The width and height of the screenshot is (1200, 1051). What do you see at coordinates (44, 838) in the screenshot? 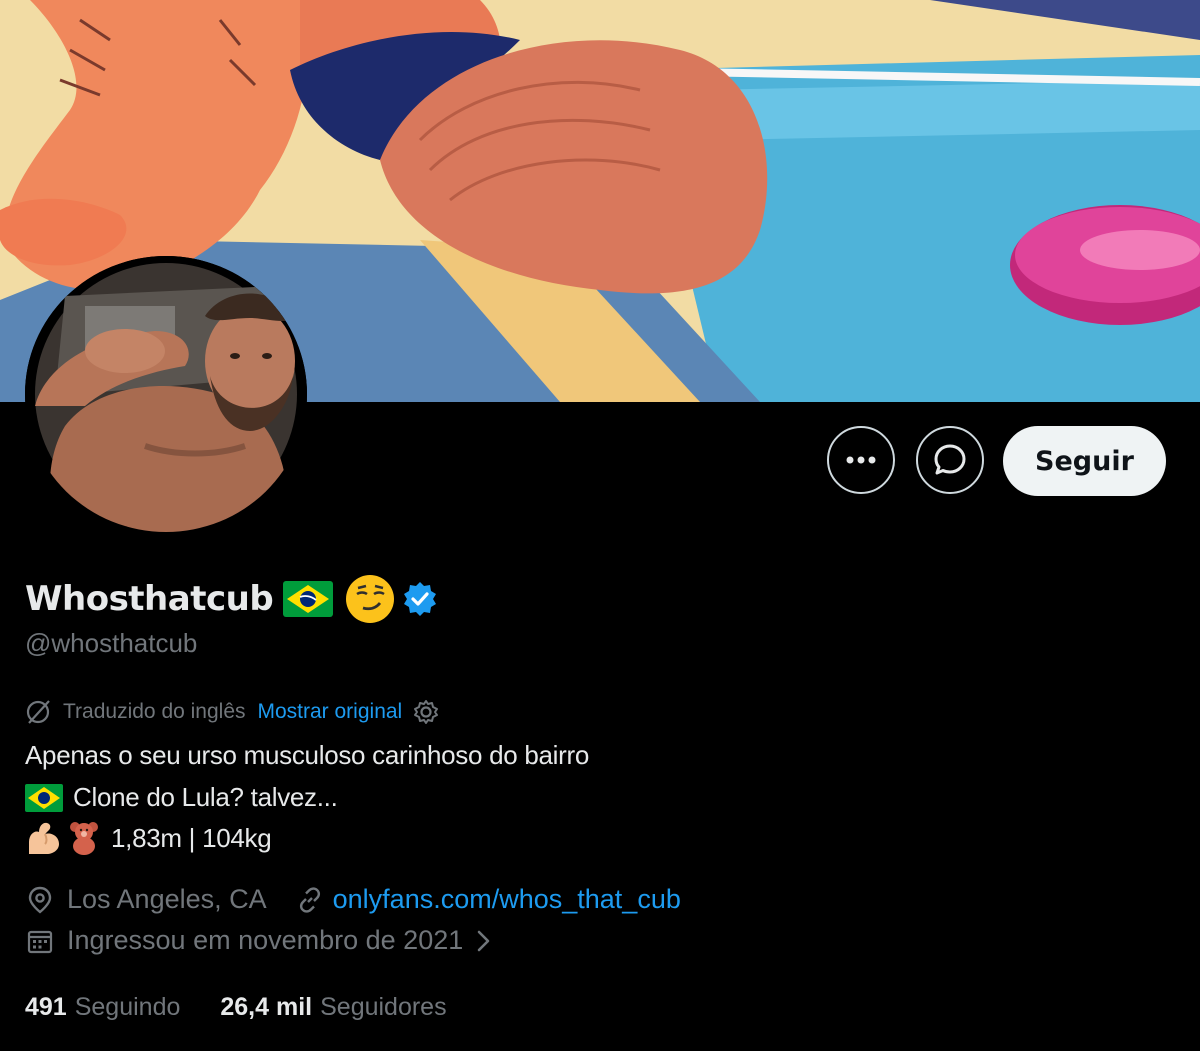
I see `flexed-biceps-icon` at bounding box center [44, 838].